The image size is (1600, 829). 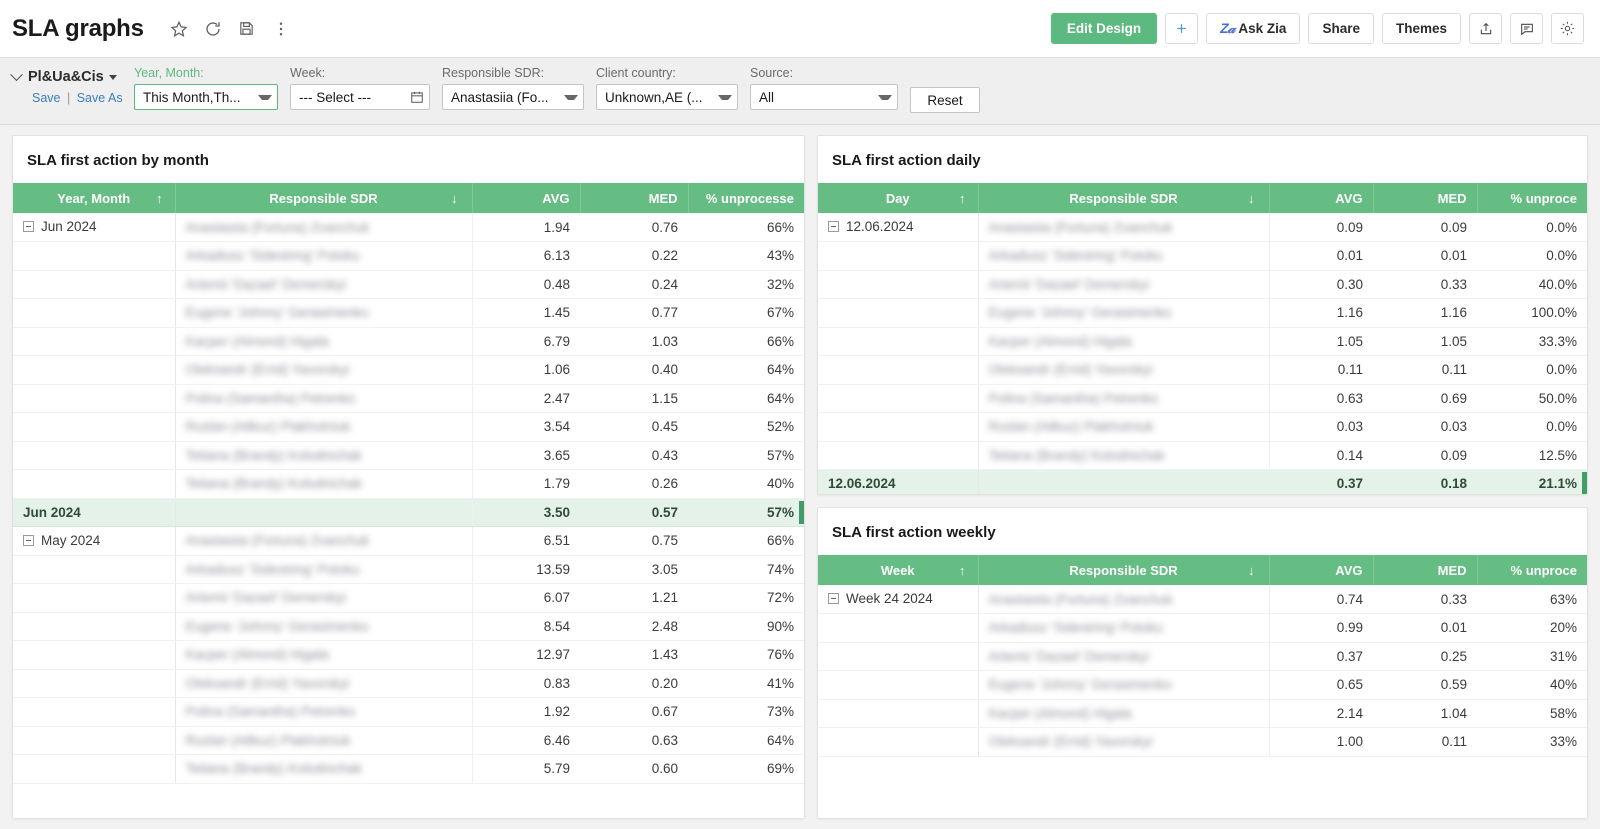 What do you see at coordinates (1253, 28) in the screenshot?
I see `ask-zia-button: Z𝒶 Ask Zia` at bounding box center [1253, 28].